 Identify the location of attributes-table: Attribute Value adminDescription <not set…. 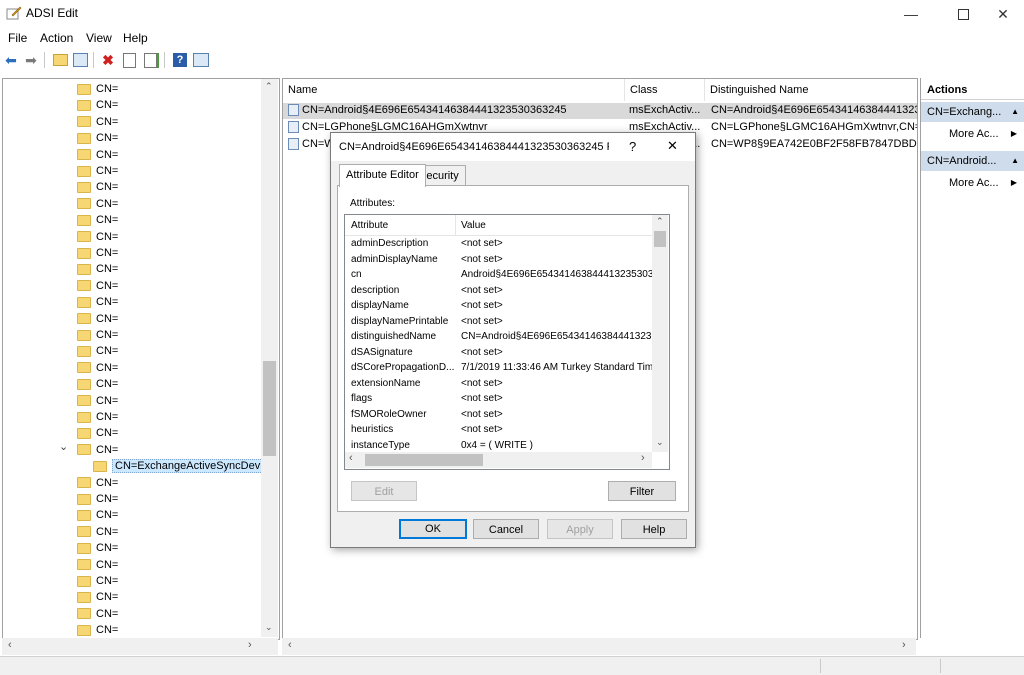
(507, 342).